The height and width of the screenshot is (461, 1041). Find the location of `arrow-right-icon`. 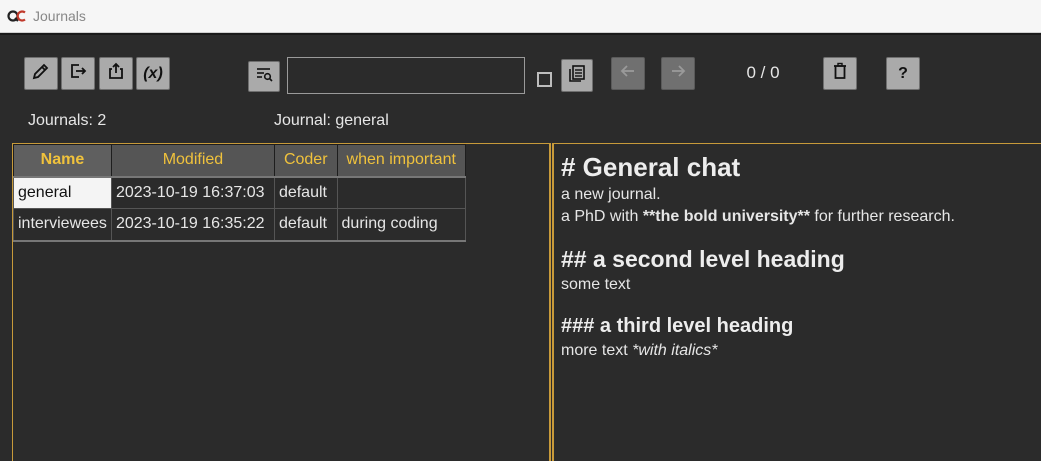

arrow-right-icon is located at coordinates (678, 73).